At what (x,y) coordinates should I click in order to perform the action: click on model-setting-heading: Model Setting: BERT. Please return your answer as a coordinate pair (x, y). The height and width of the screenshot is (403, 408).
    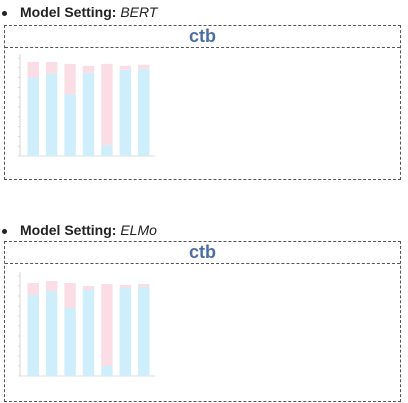
    Looking at the image, I should click on (88, 12).